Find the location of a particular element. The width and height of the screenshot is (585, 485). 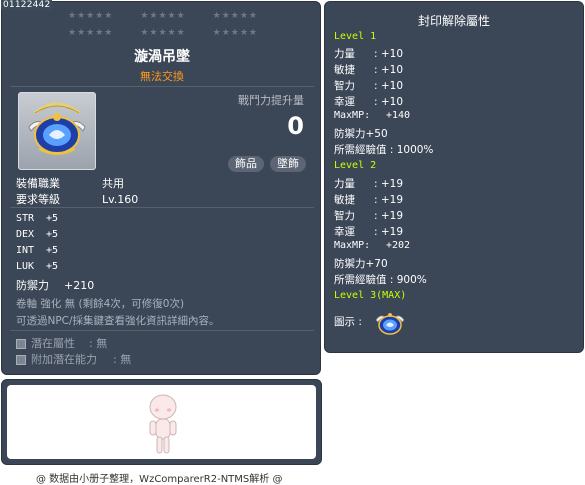

stat-key: INT is located at coordinates (25, 250).